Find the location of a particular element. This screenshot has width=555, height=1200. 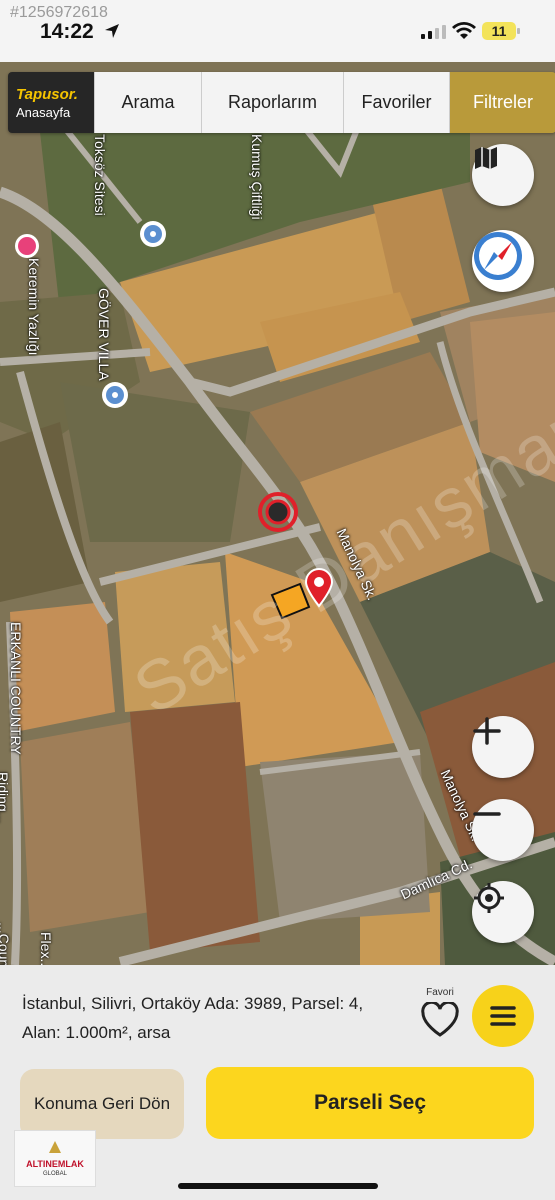

tab-raporlarim: Raporlarım is located at coordinates (272, 102).